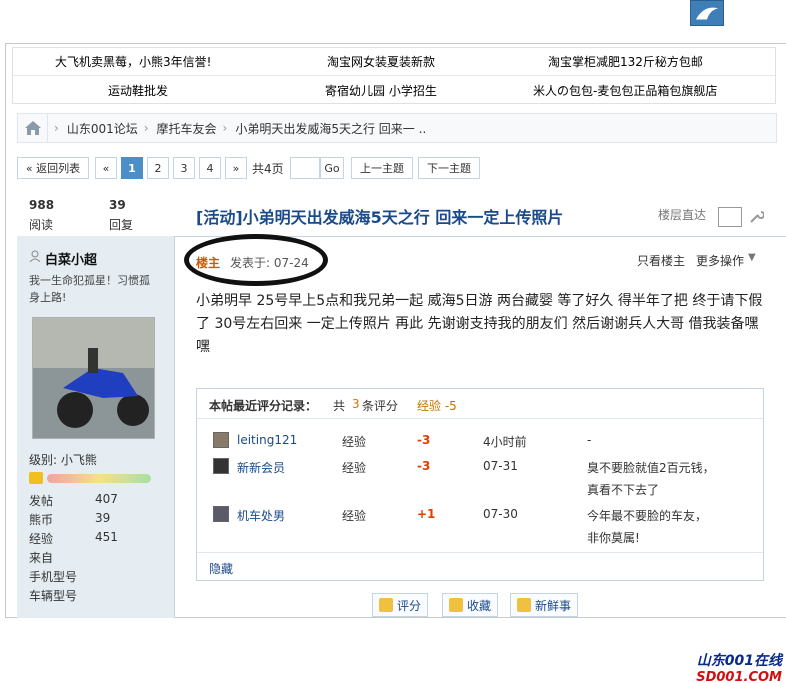 Image resolution: width=786 pixels, height=683 pixels. Describe the element at coordinates (589, 440) in the screenshot. I see `rating-reason: -` at that location.